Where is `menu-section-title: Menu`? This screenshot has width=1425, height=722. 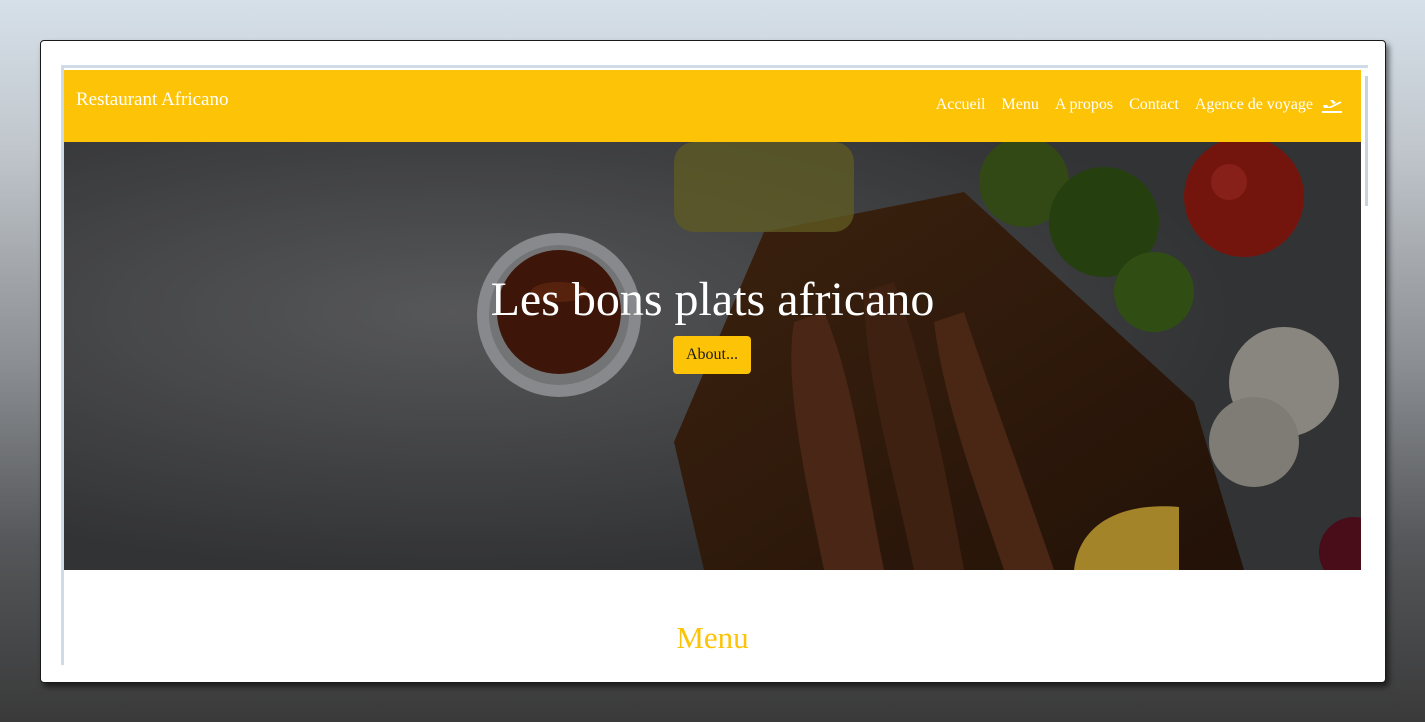 menu-section-title: Menu is located at coordinates (712, 637).